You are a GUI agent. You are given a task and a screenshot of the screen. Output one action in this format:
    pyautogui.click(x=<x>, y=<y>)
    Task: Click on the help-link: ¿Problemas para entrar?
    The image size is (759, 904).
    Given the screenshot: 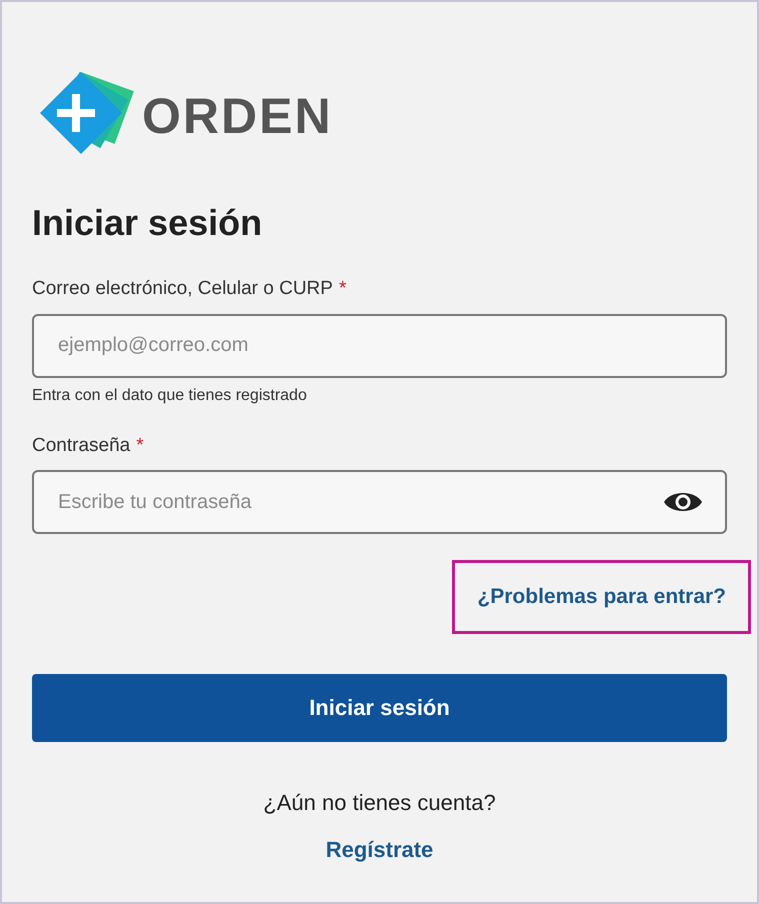 What is the action you would take?
    pyautogui.click(x=601, y=597)
    